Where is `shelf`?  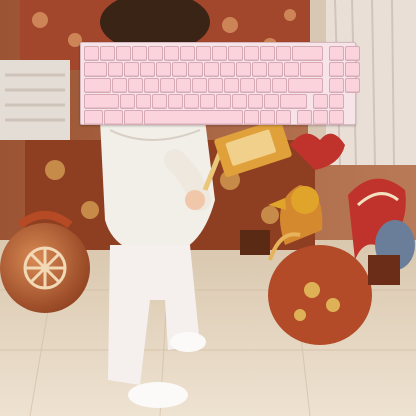 shelf is located at coordinates (35, 100).